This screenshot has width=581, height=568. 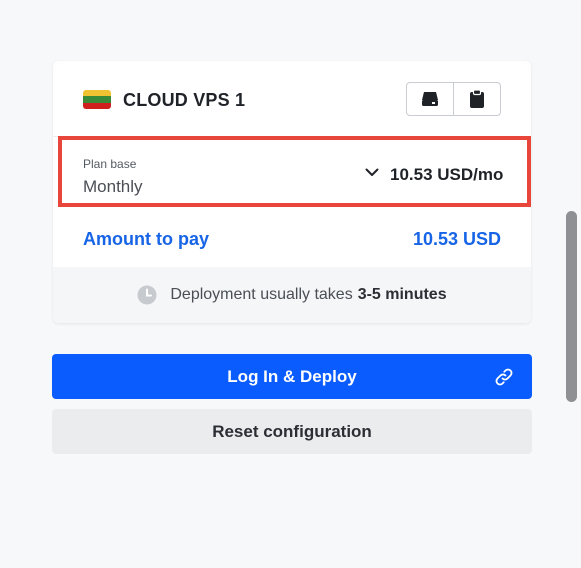 What do you see at coordinates (147, 295) in the screenshot?
I see `clock-icon` at bounding box center [147, 295].